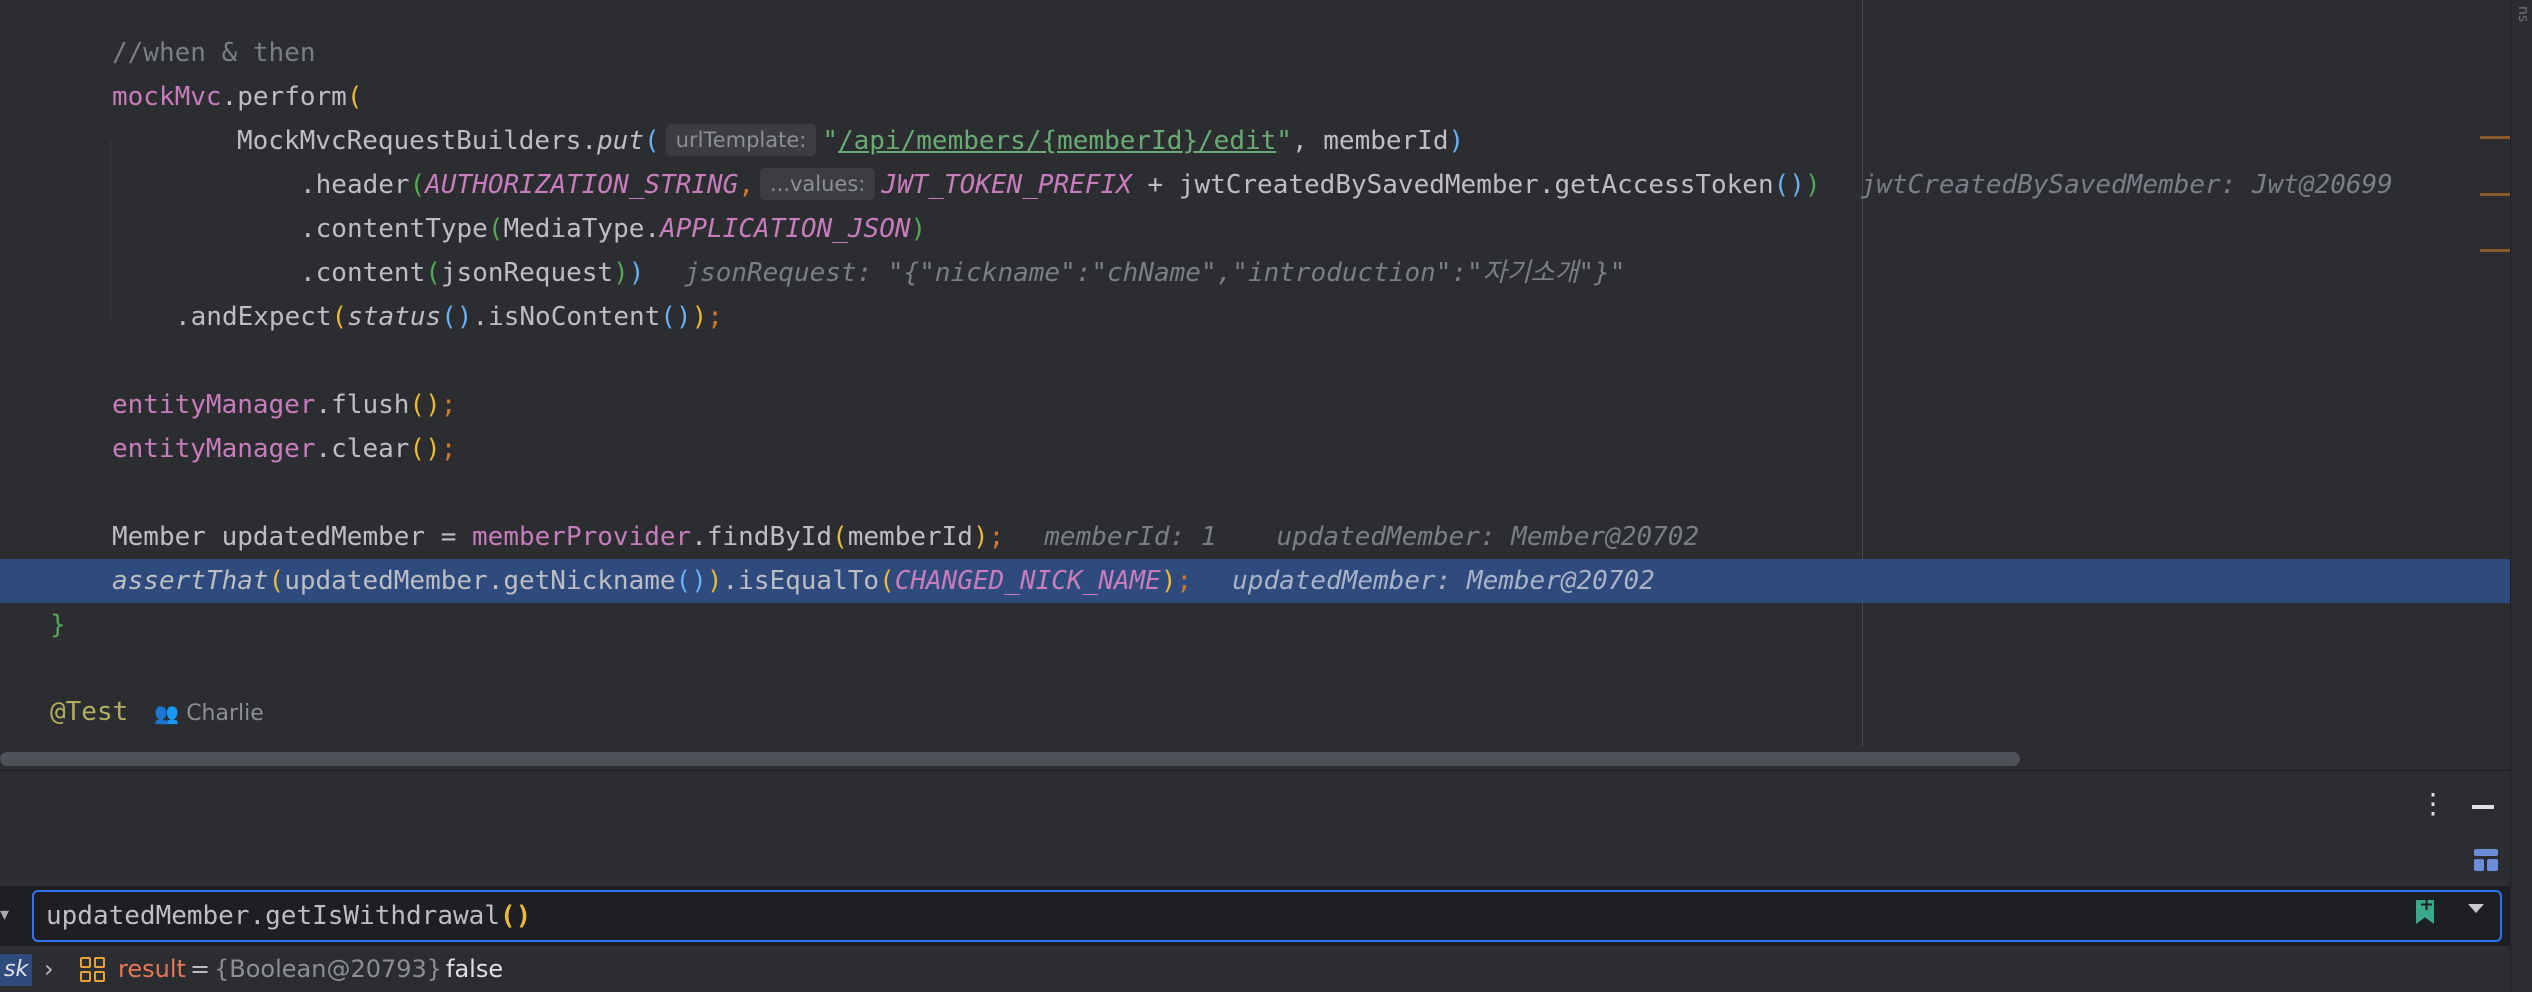 This screenshot has width=2532, height=992. I want to click on method-call: .findById, so click(762, 537).